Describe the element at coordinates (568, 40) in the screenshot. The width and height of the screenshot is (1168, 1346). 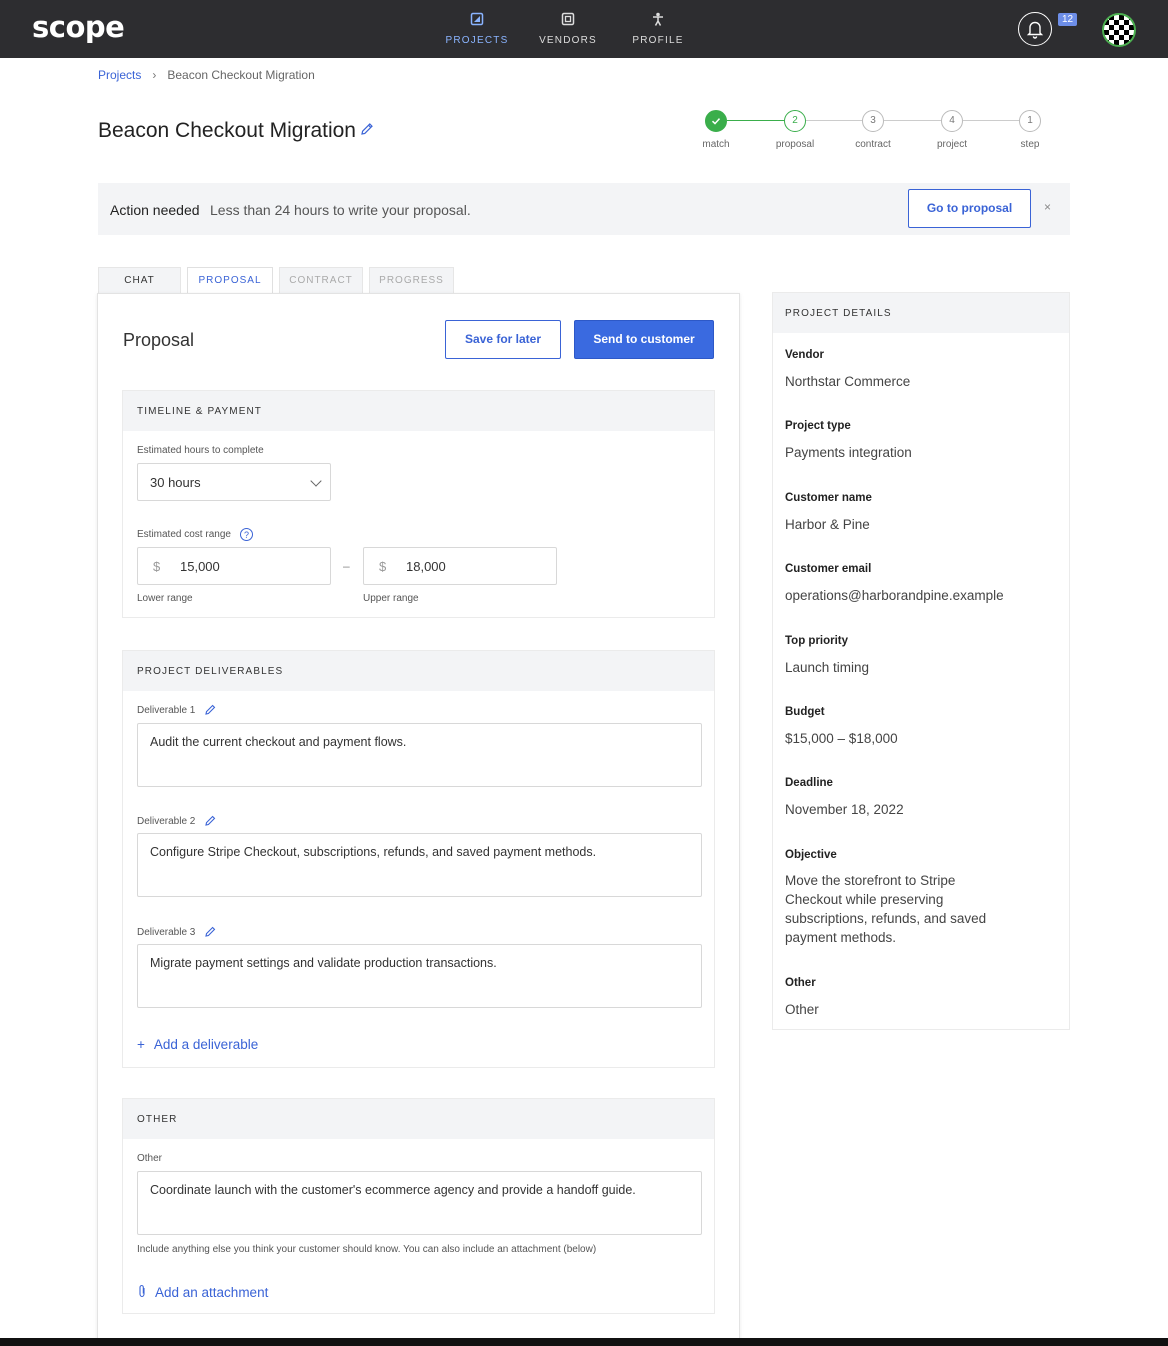
I see `nav-vendors-label: VENDORS` at that location.